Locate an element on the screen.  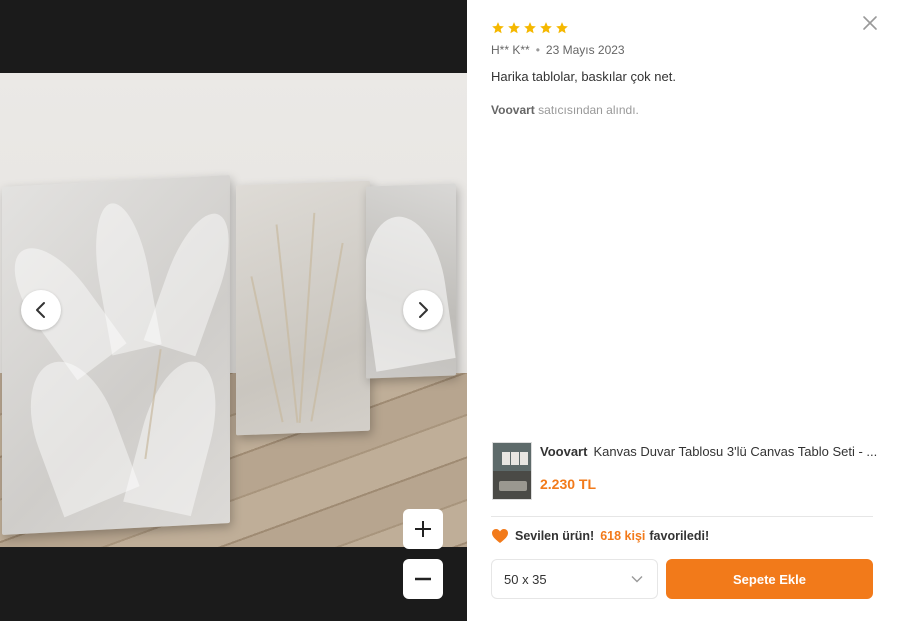
next-image-button is located at coordinates (423, 310).